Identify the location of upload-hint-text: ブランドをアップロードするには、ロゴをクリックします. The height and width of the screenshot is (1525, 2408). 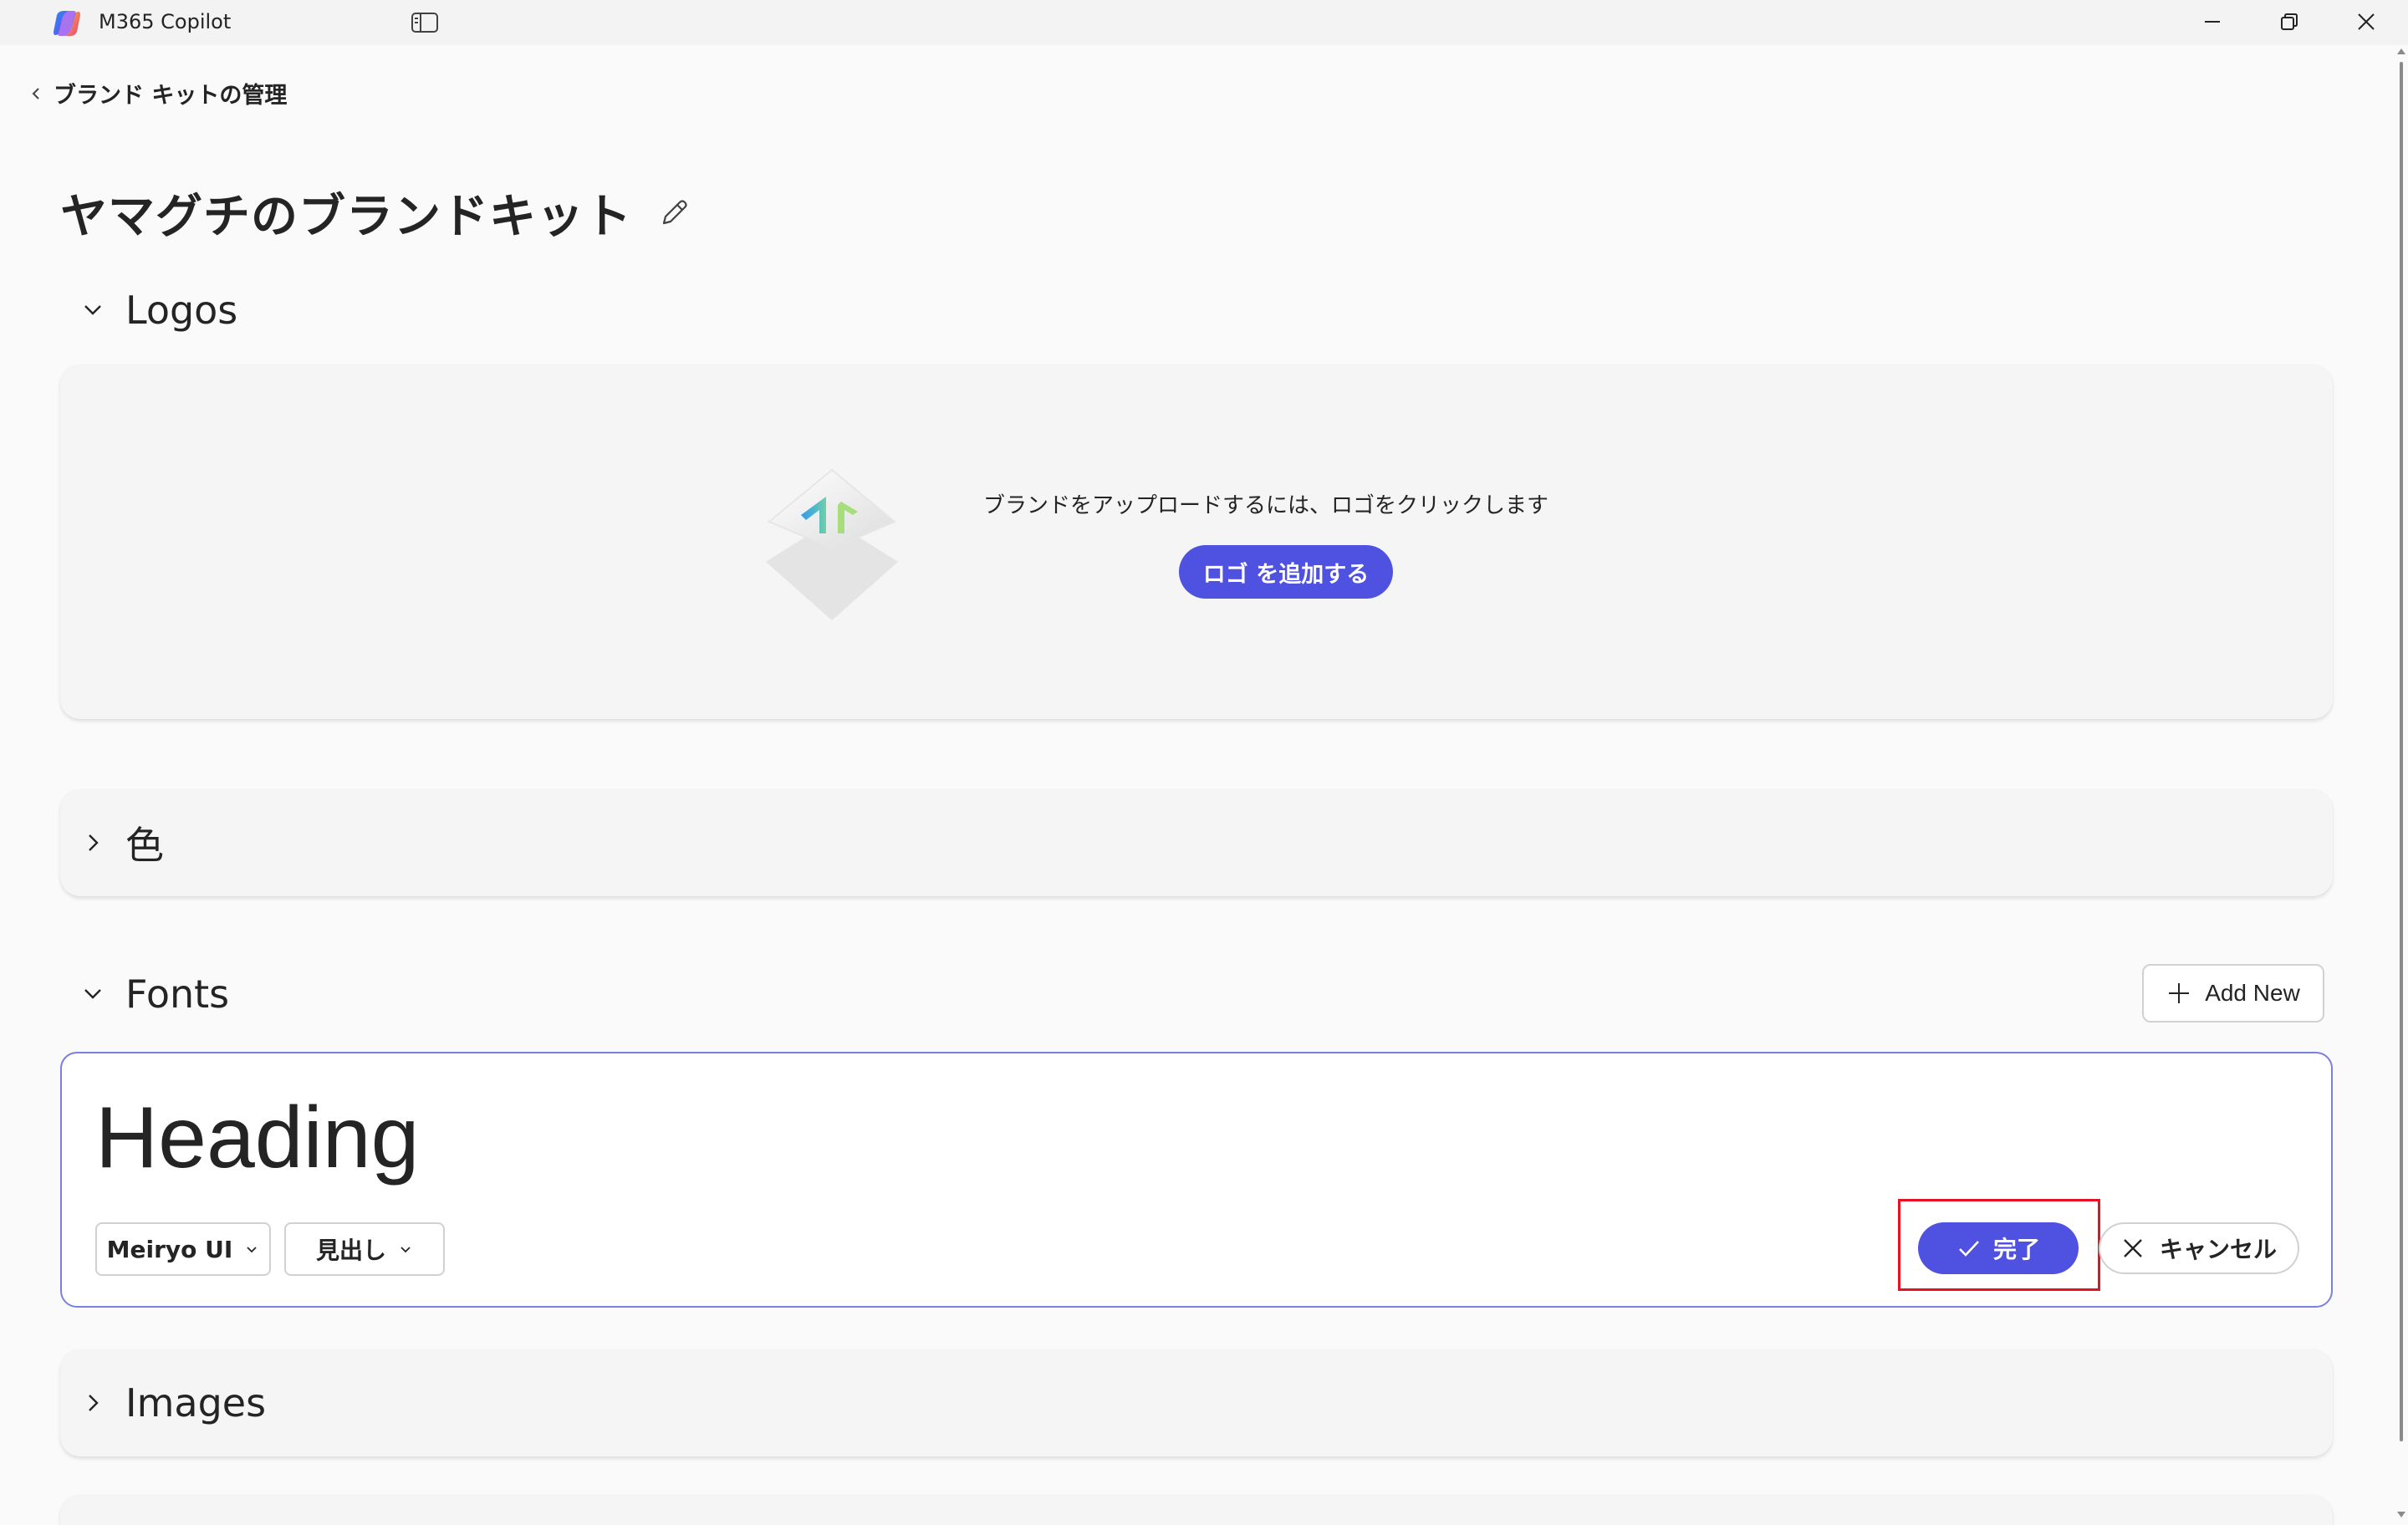
(1266, 505).